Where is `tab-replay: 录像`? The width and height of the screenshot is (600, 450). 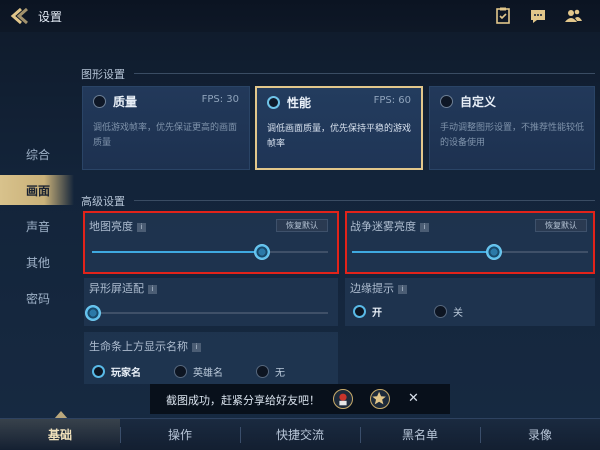 tab-replay: 录像 is located at coordinates (540, 434).